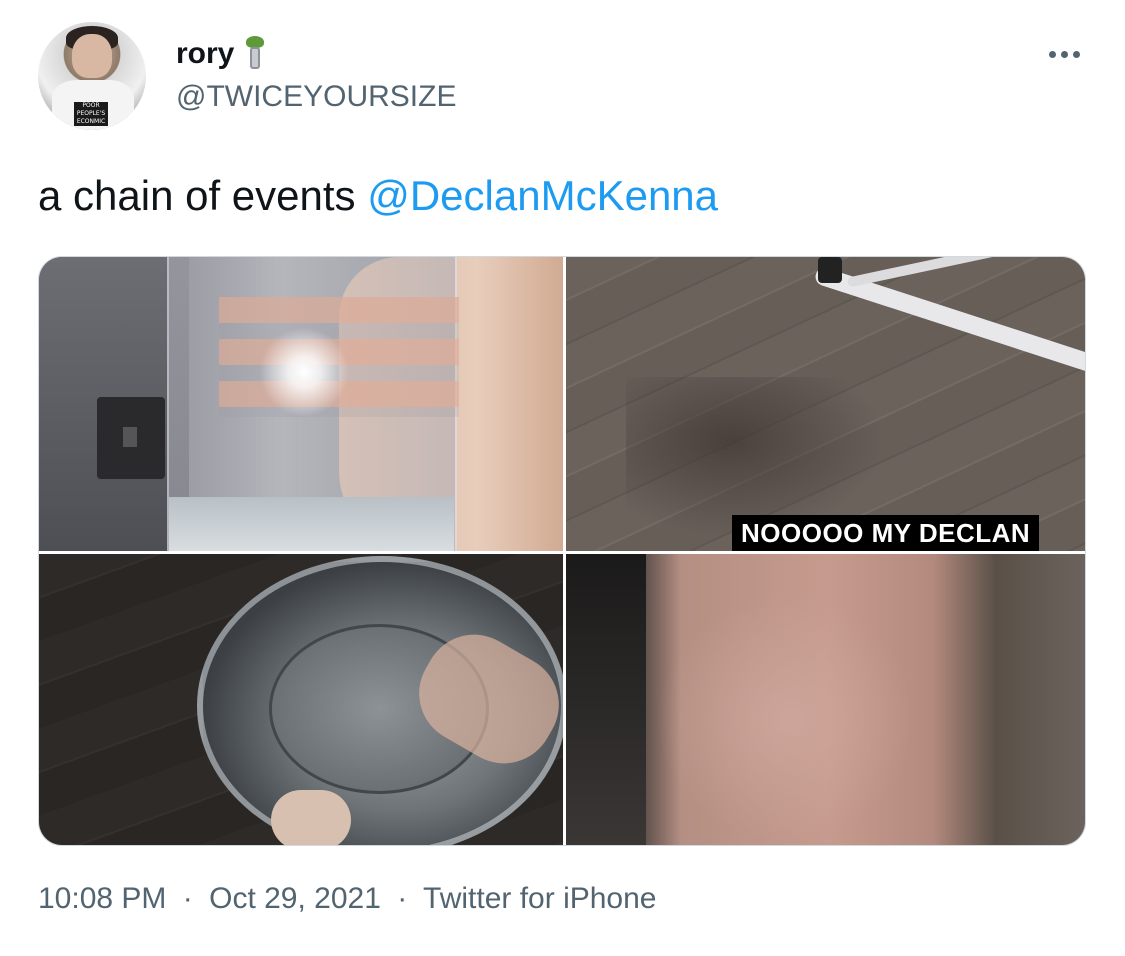 Image resolution: width=1125 pixels, height=956 pixels. Describe the element at coordinates (563, 77) in the screenshot. I see `tweet-header: POOR PEOPLE'S ECONMIC rory @TWICEYOURSIZE` at that location.